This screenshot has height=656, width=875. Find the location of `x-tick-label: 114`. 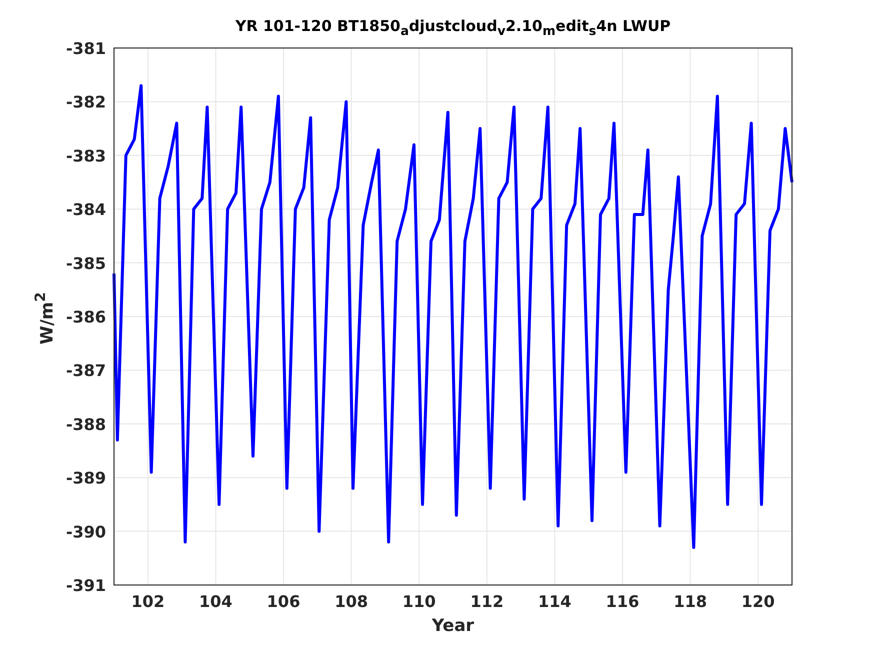

x-tick-label: 114 is located at coordinates (555, 601).